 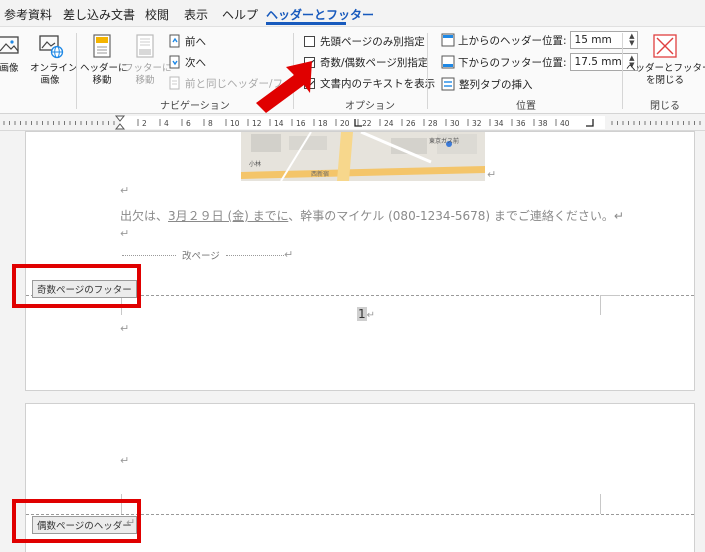 What do you see at coordinates (102, 80) in the screenshot?
I see `goto-header-label-line2: 移動` at bounding box center [102, 80].